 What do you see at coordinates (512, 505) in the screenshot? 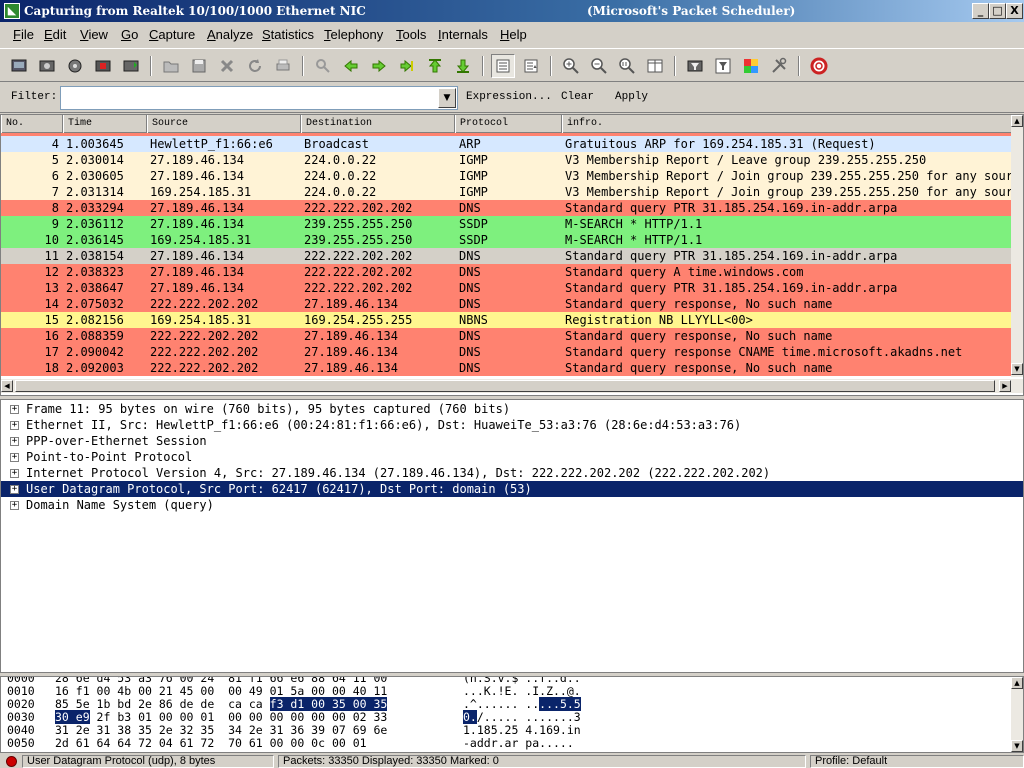
I see `detail-tree-item: + Domain Name System (query)` at bounding box center [512, 505].